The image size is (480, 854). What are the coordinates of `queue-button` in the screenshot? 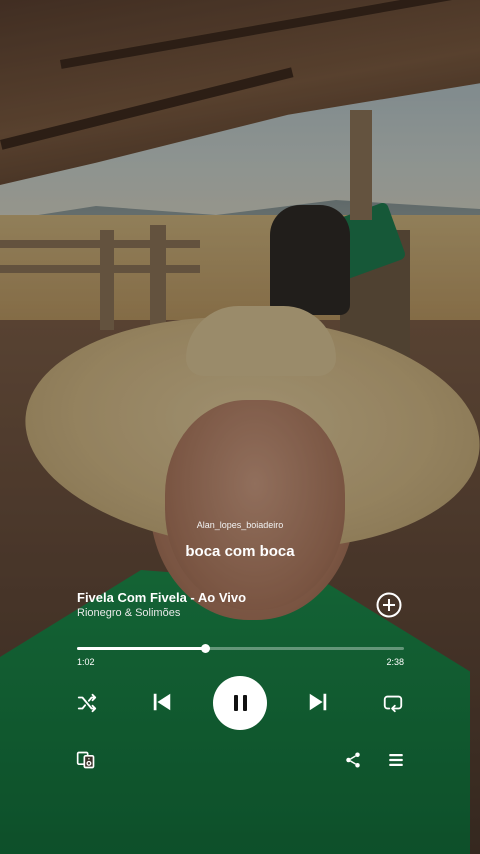 It's located at (396, 760).